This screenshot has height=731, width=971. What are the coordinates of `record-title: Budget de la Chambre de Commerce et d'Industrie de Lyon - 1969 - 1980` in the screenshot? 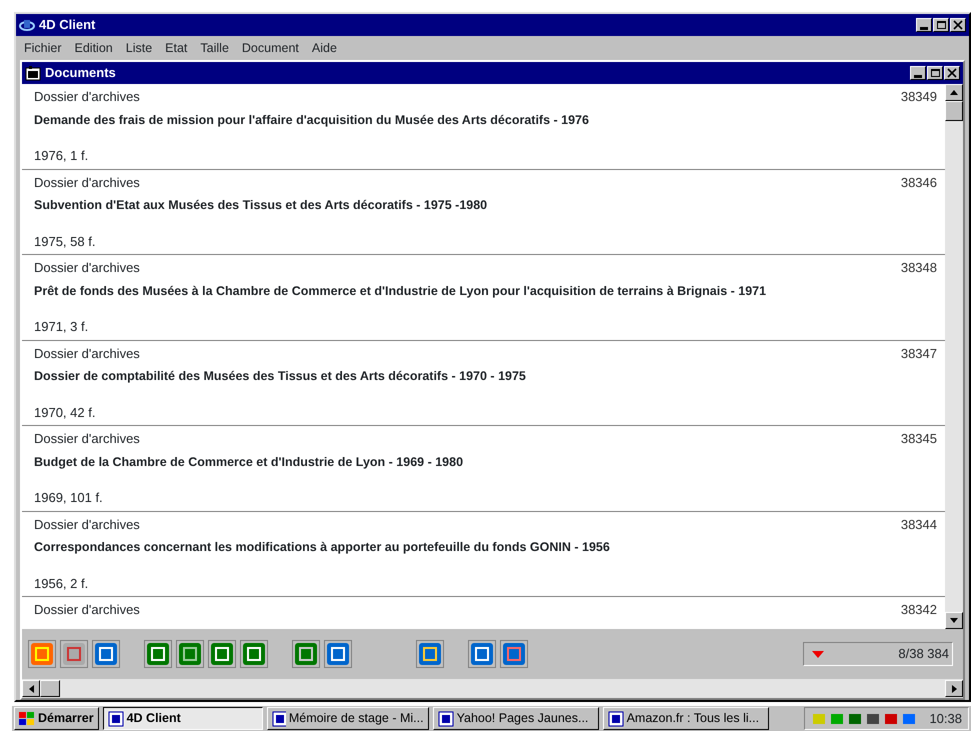 It's located at (249, 462).